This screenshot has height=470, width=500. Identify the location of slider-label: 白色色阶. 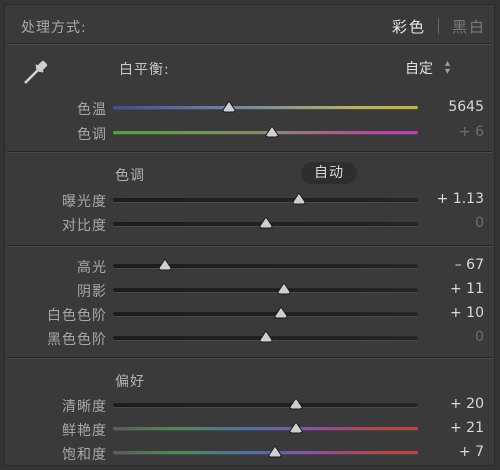
(77, 316).